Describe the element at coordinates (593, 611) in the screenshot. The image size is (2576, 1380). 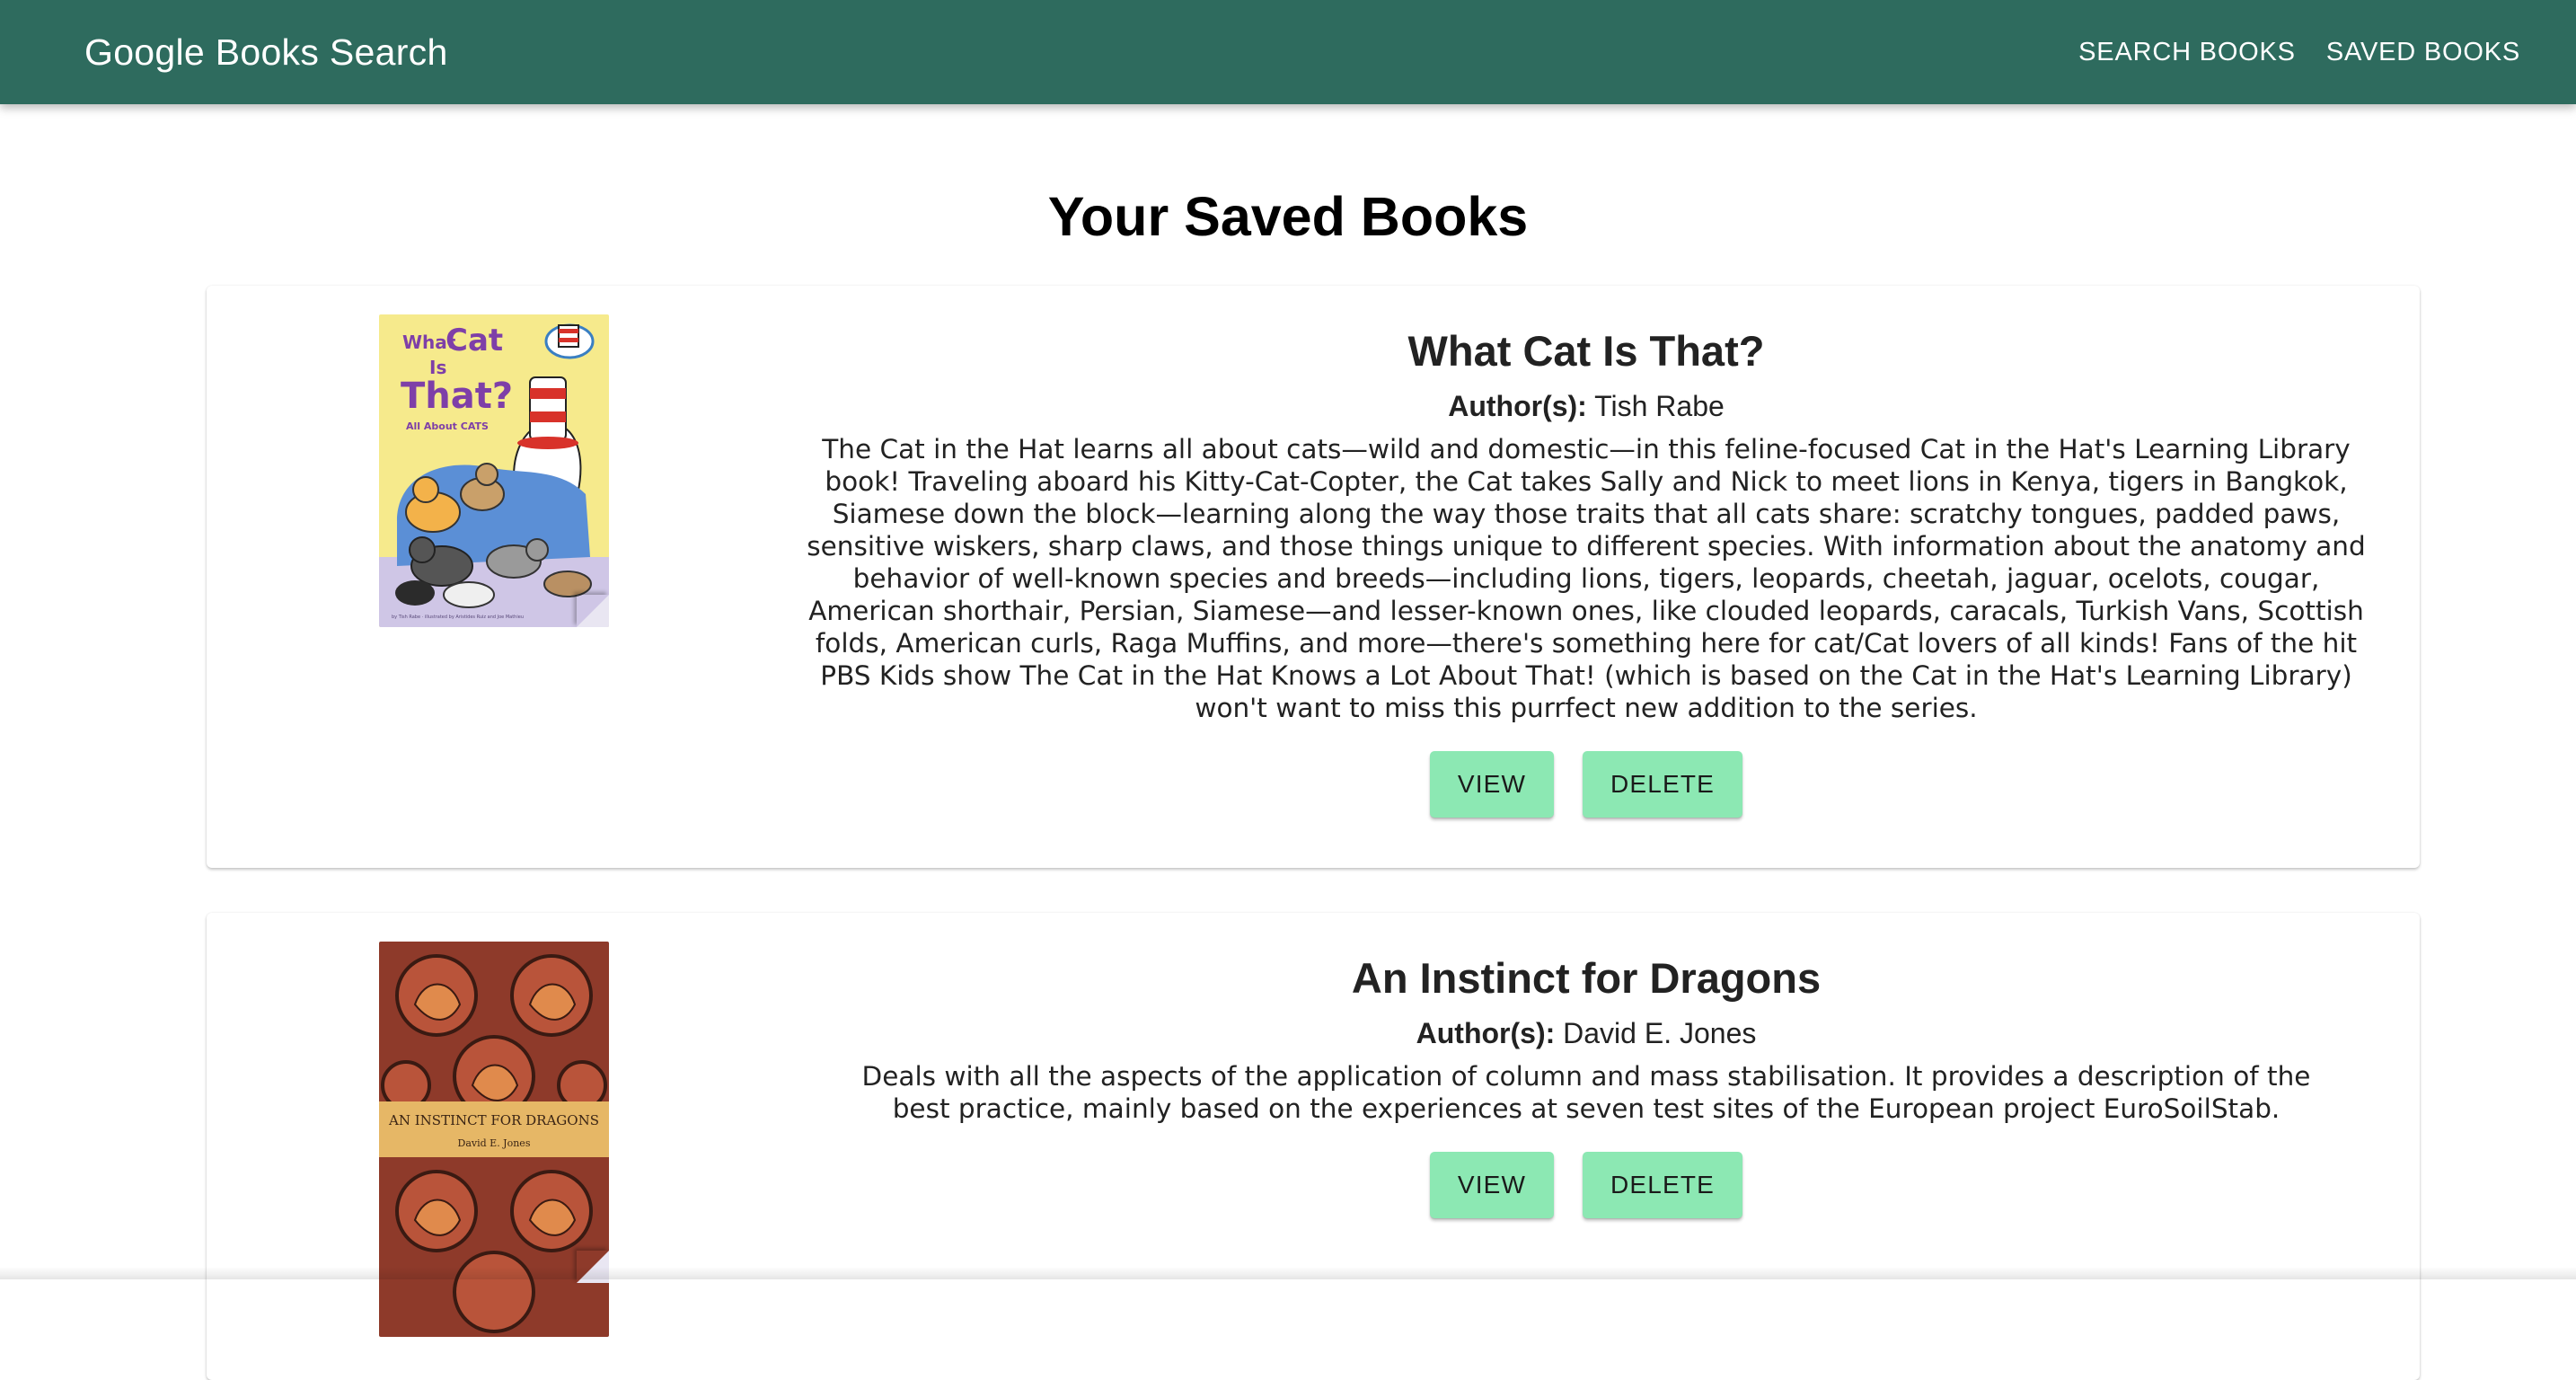
I see `page-curl-icon` at that location.